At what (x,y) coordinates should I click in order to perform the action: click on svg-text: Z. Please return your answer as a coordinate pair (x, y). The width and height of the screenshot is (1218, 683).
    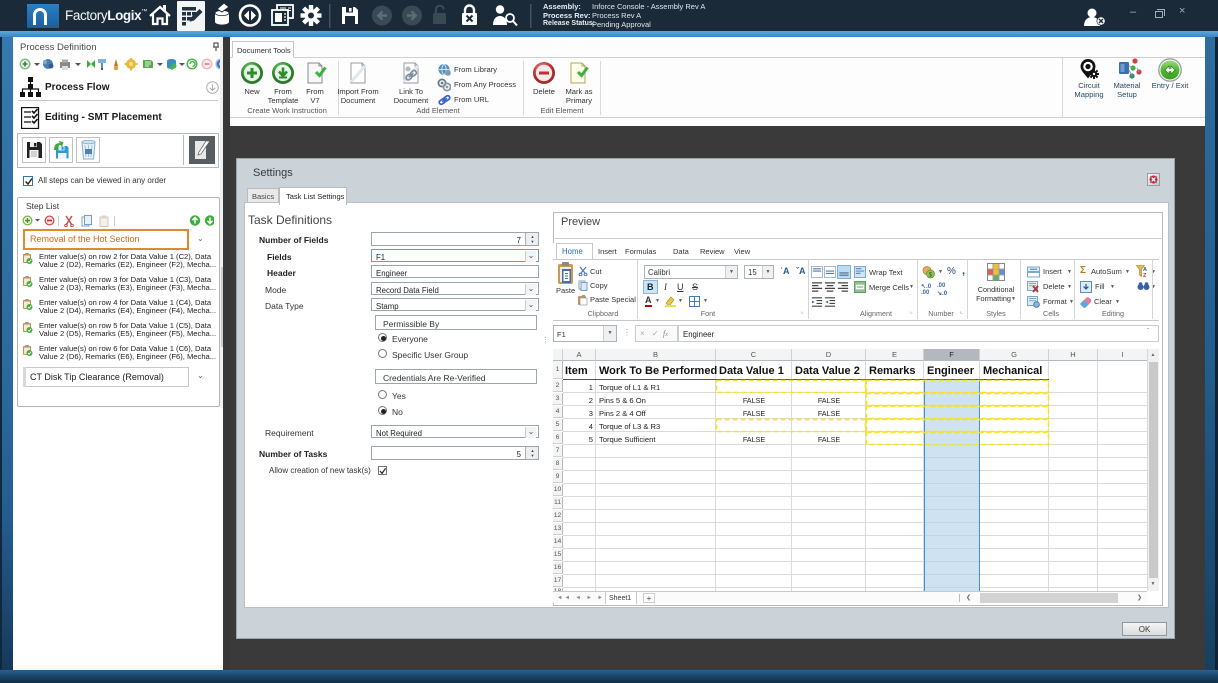
    Looking at the image, I should click on (1145, 275).